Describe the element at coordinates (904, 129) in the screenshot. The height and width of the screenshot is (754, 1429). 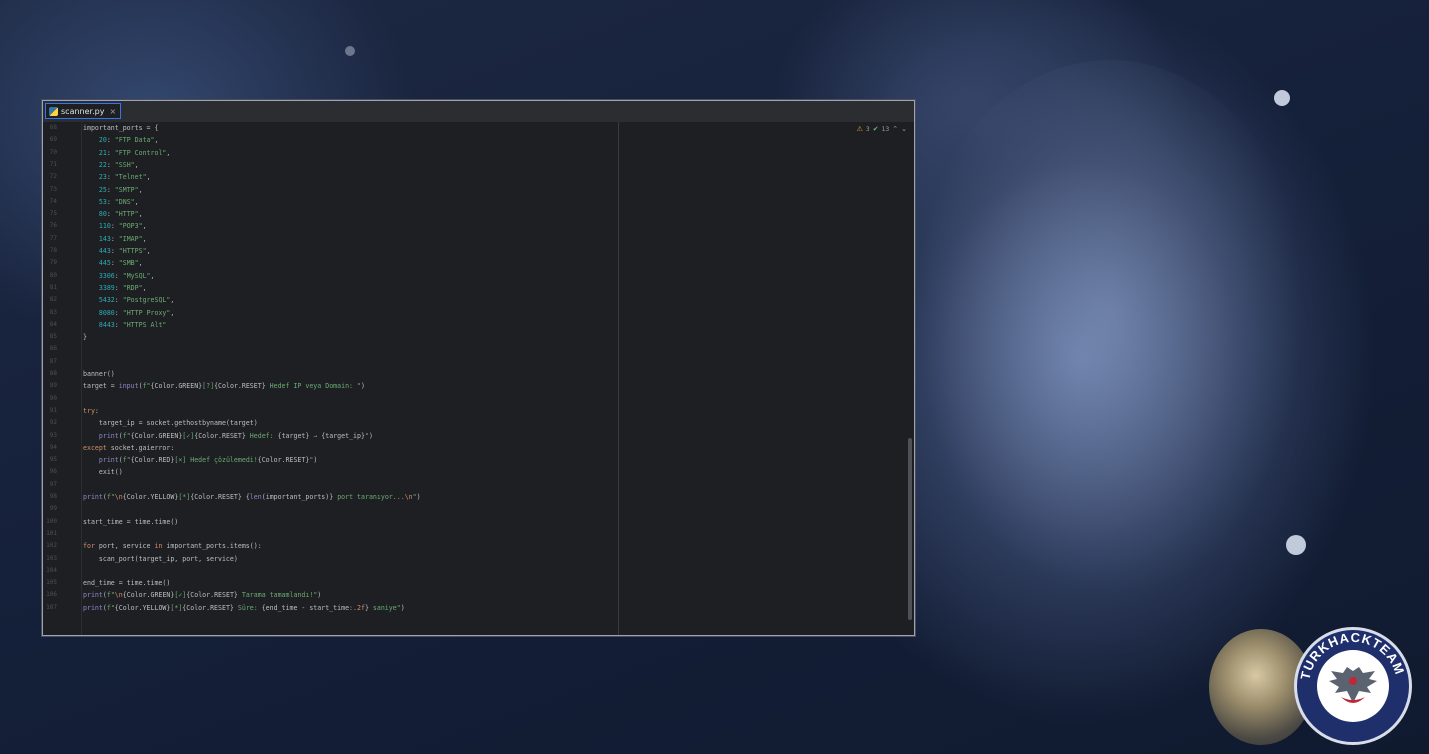
I see `chevron-down-icon: ⌄` at that location.